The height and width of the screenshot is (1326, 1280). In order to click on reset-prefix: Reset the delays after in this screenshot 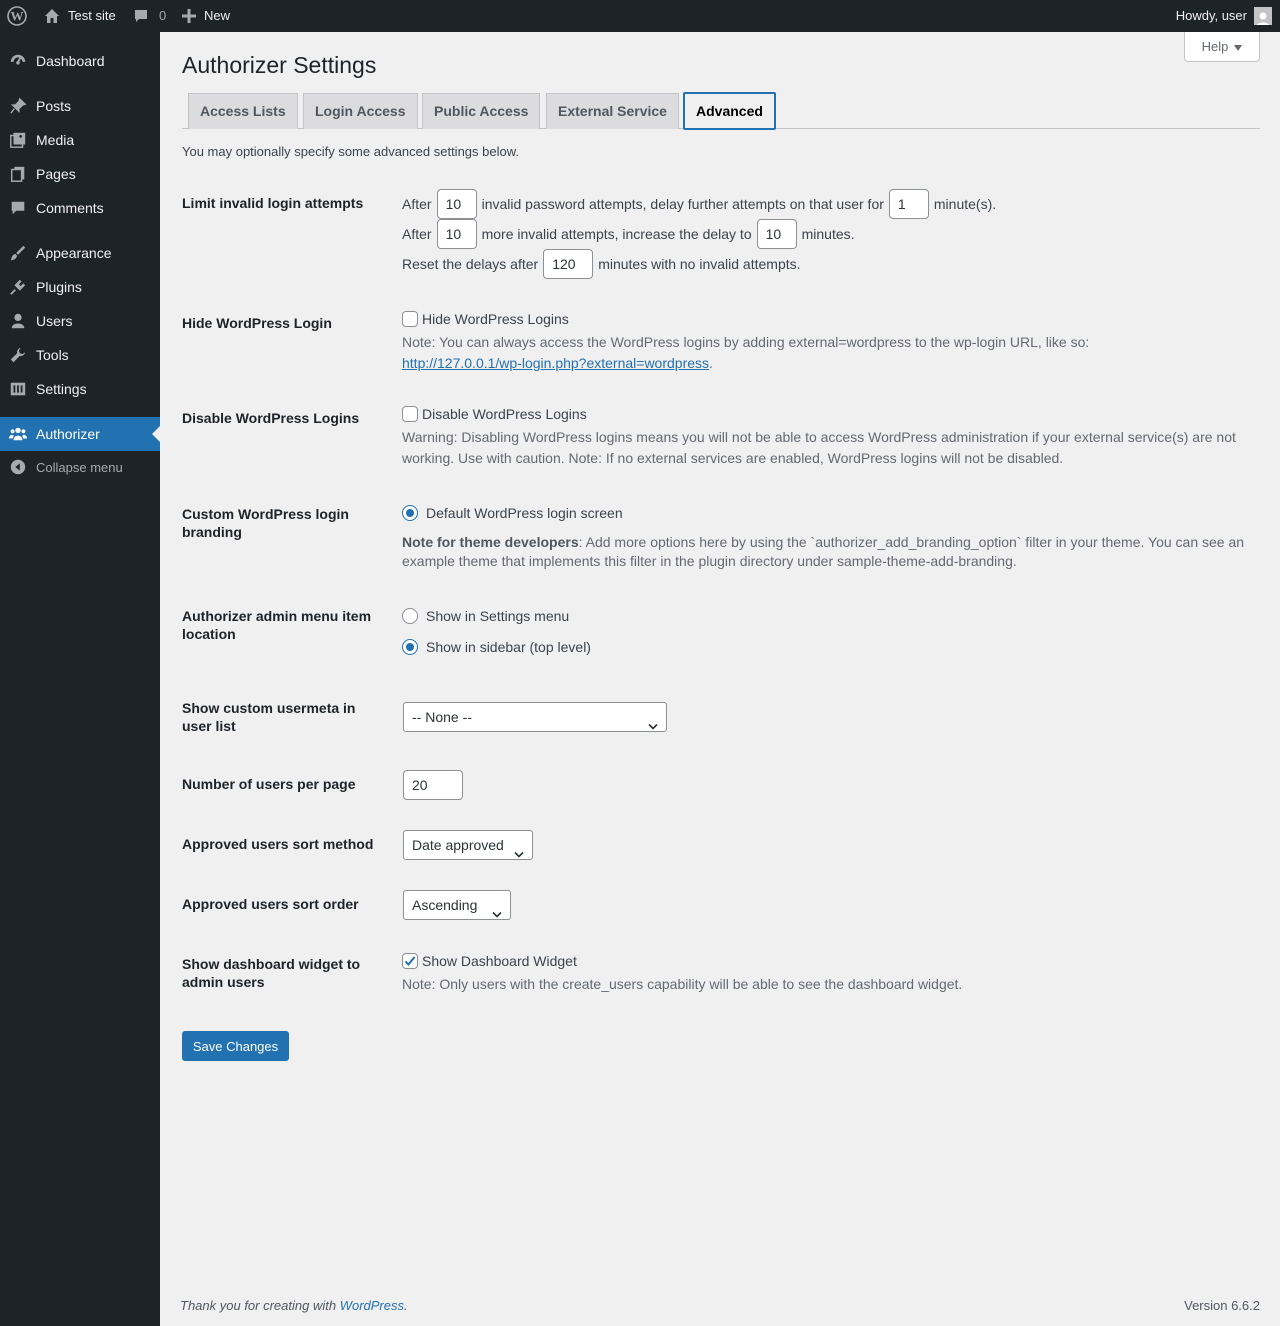, I will do `click(470, 264)`.